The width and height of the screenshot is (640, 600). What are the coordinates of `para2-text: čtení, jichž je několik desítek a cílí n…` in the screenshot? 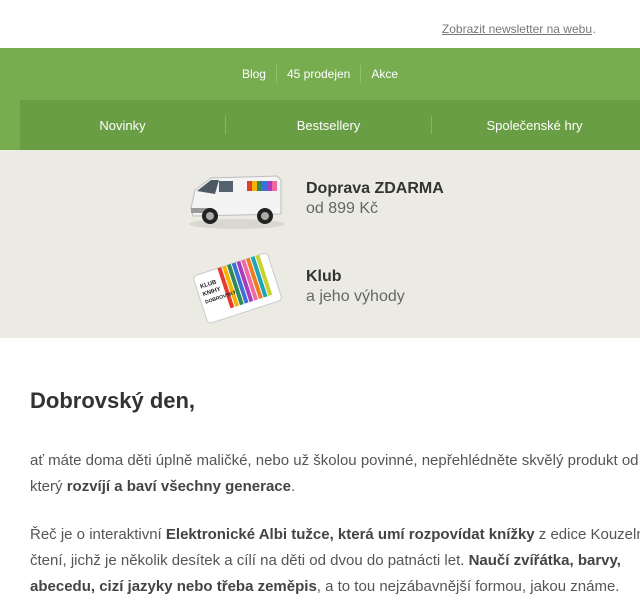 It's located at (249, 560).